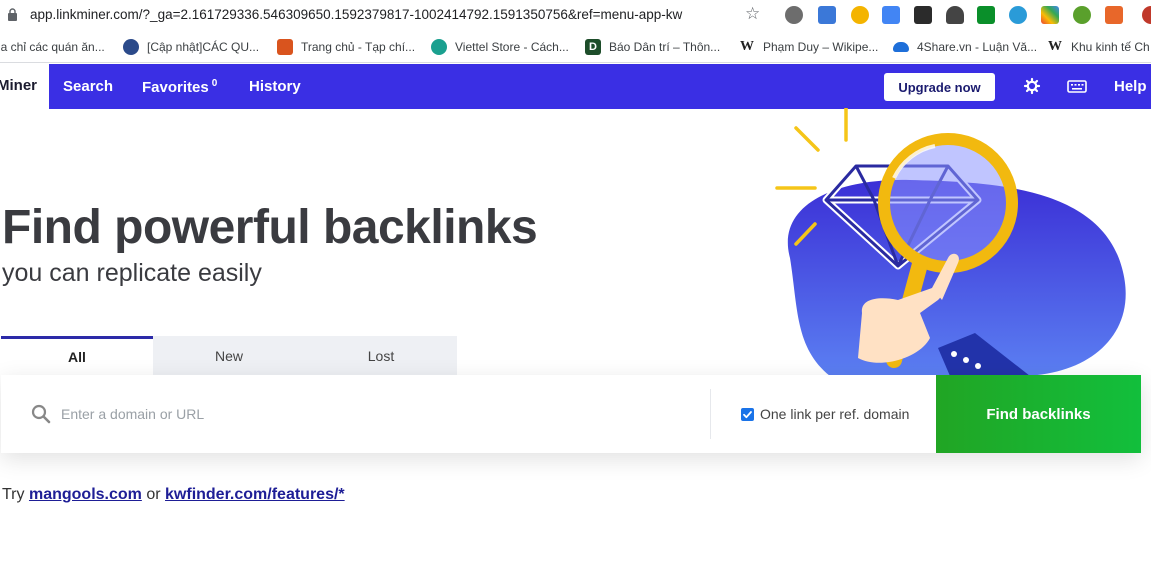 This screenshot has width=1151, height=573. I want to click on tab-lost: Lost, so click(381, 355).